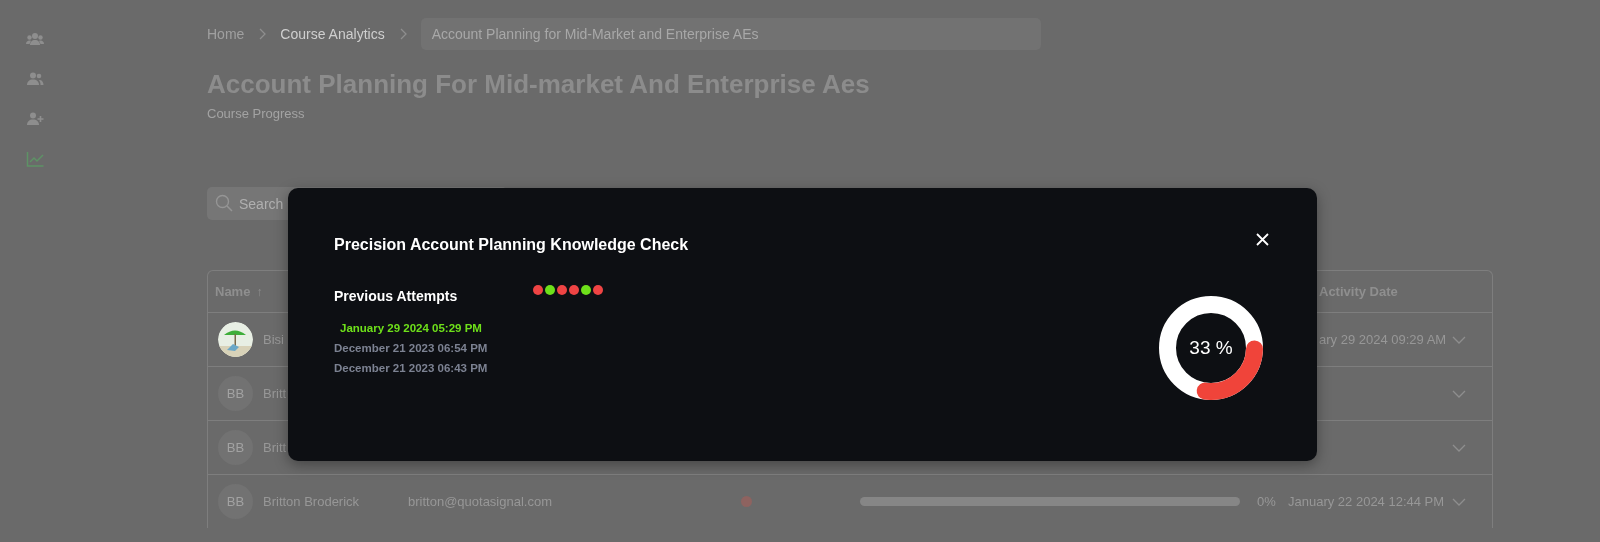  What do you see at coordinates (256, 113) in the screenshot?
I see `page-subtitle: Course Progress` at bounding box center [256, 113].